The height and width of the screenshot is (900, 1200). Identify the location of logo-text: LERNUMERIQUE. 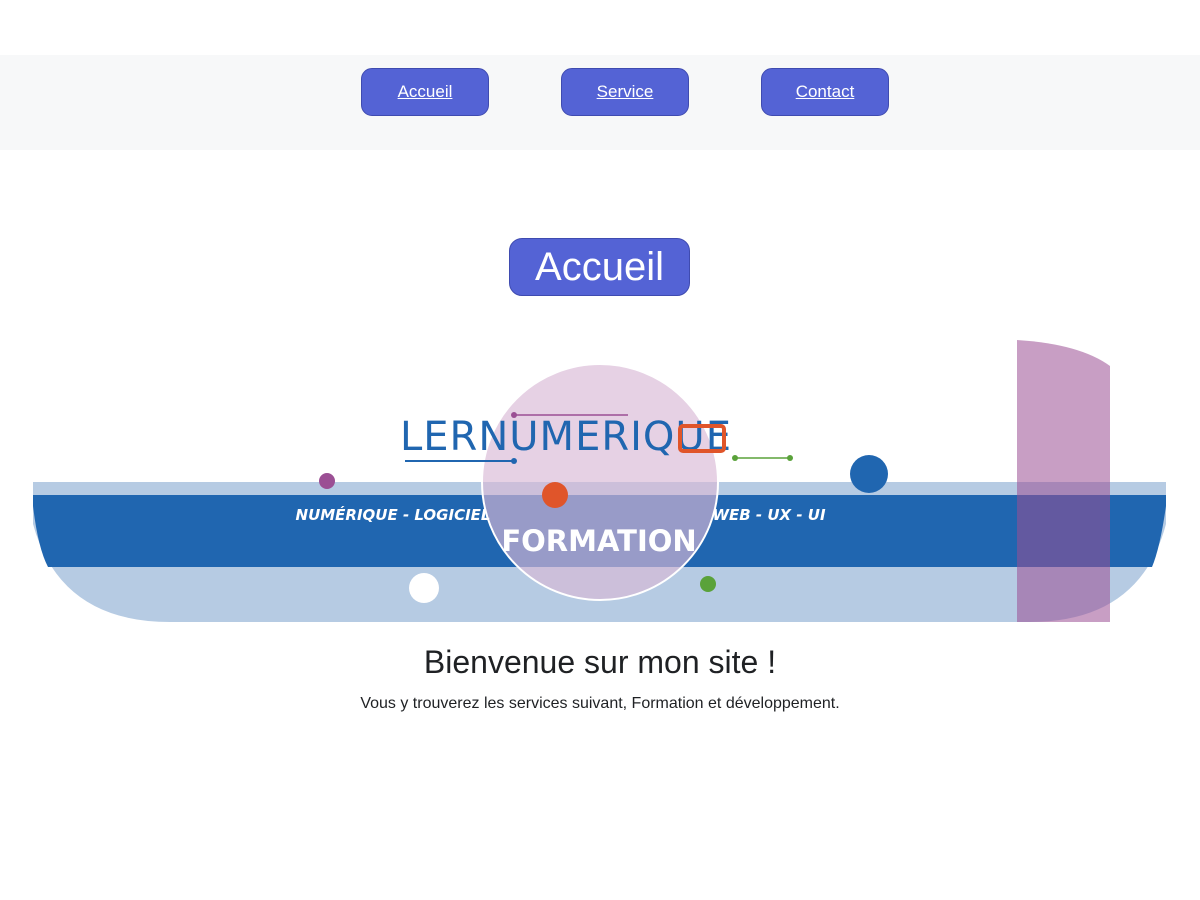
(566, 437).